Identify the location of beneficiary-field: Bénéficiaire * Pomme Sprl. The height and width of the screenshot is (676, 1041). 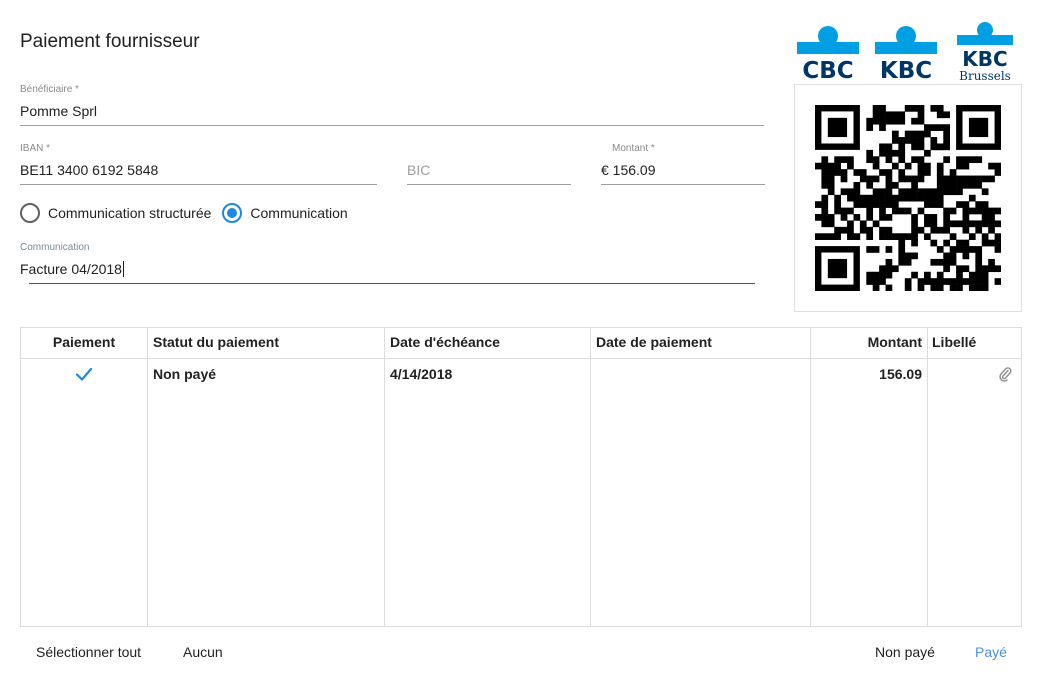
(392, 105).